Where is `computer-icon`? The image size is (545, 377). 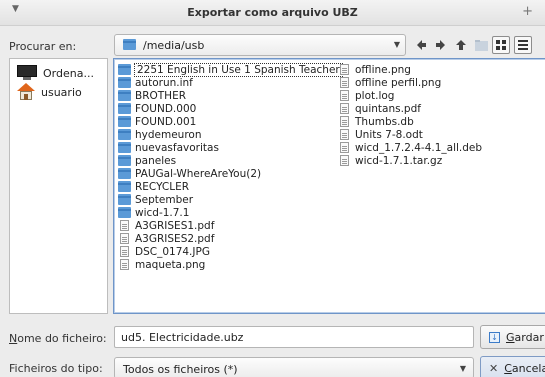
computer-icon is located at coordinates (27, 73).